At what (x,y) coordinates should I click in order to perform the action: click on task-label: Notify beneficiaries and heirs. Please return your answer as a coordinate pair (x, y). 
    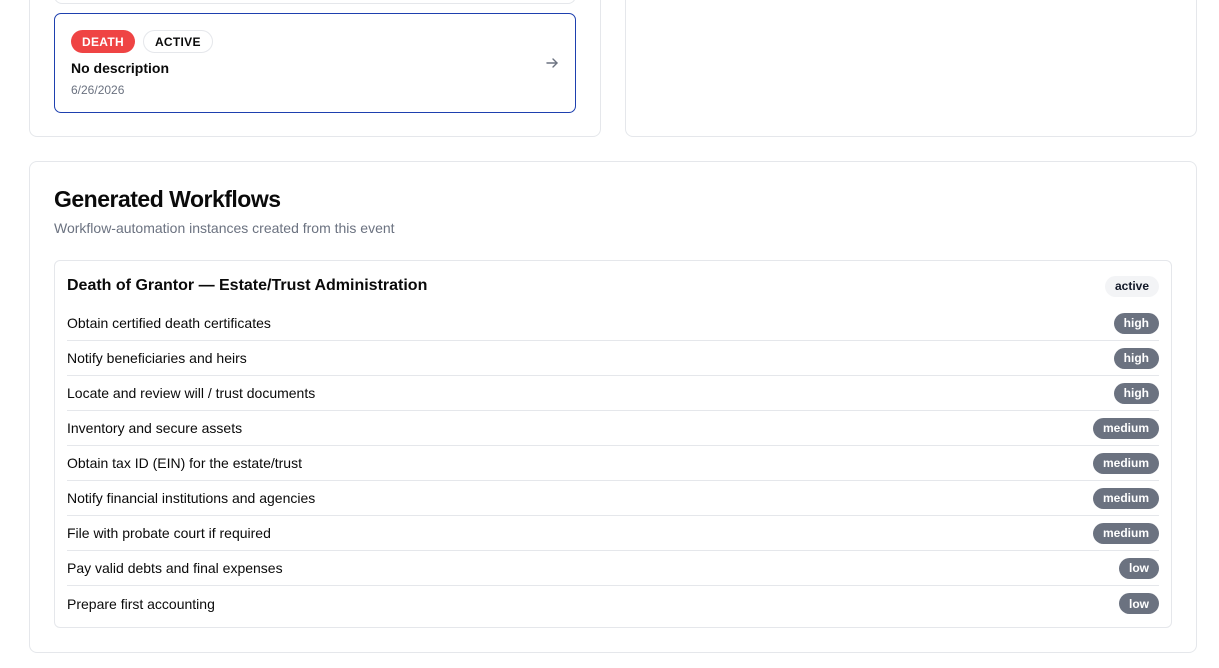
    Looking at the image, I should click on (157, 358).